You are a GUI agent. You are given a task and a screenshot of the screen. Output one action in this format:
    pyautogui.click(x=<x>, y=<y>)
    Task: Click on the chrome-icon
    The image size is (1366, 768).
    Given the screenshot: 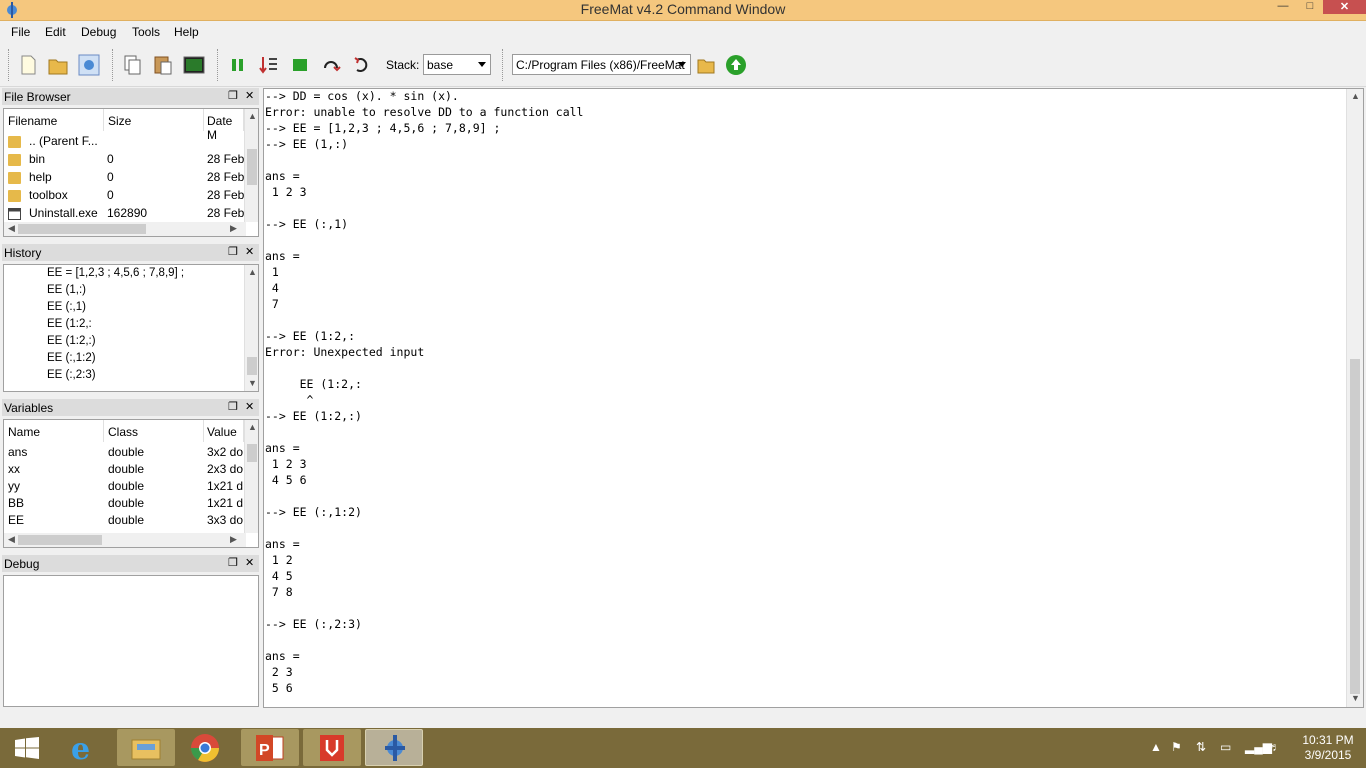 What is the action you would take?
    pyautogui.click(x=207, y=747)
    